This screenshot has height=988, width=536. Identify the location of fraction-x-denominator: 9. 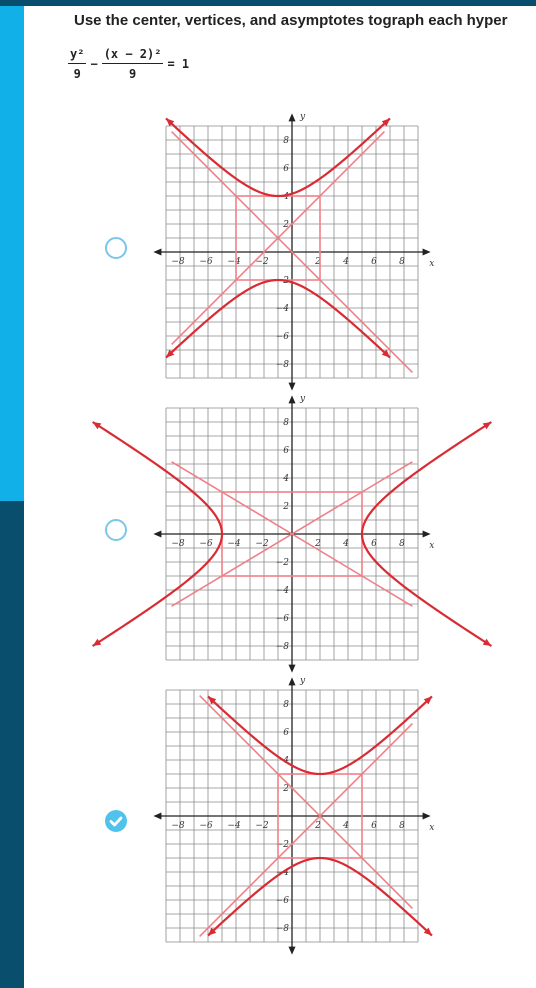
(132, 74).